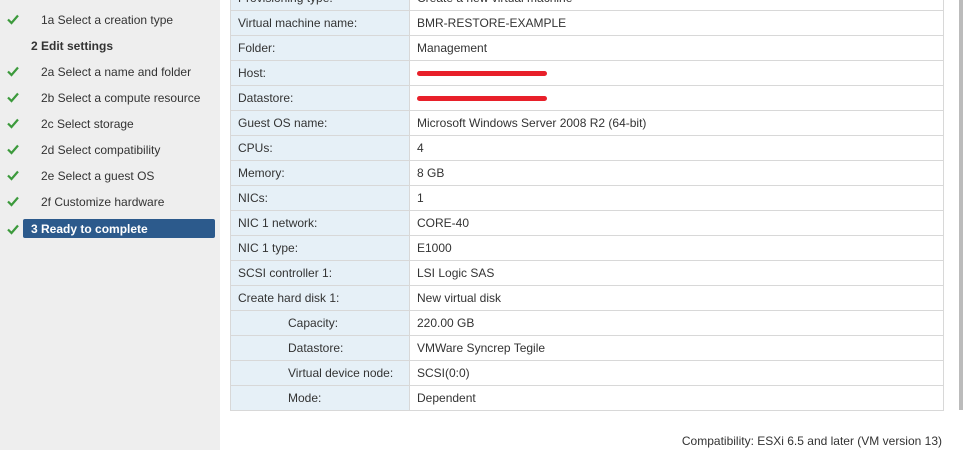 The width and height of the screenshot is (963, 450). Describe the element at coordinates (98, 176) in the screenshot. I see `wizard-step-label: 2e Select a guest OS` at that location.